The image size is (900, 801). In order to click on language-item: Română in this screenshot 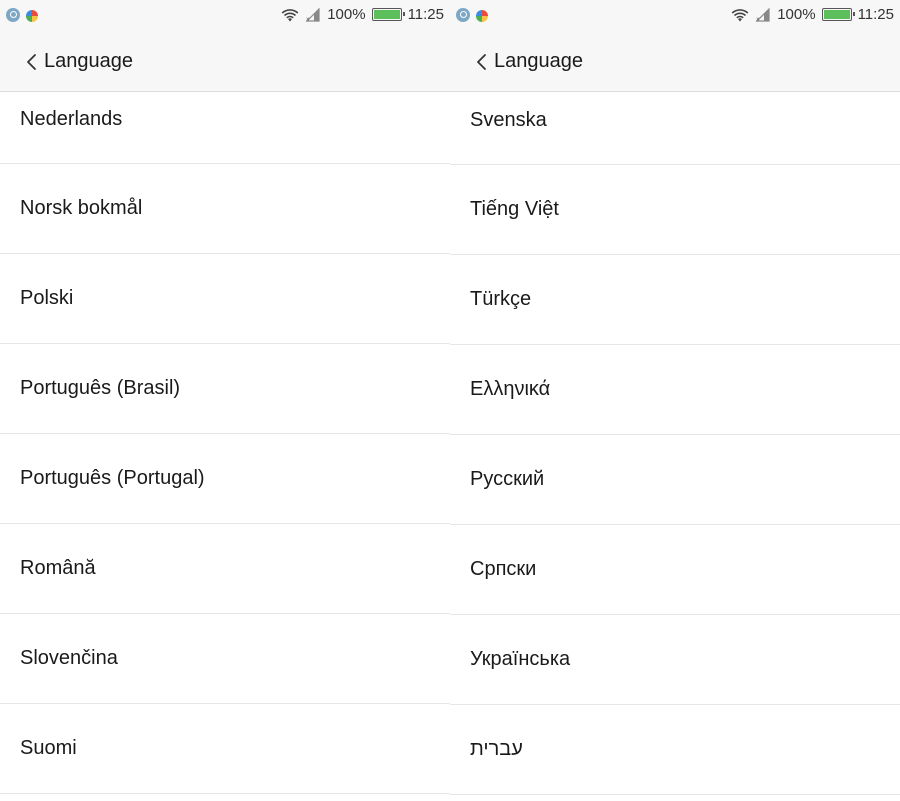, I will do `click(225, 569)`.